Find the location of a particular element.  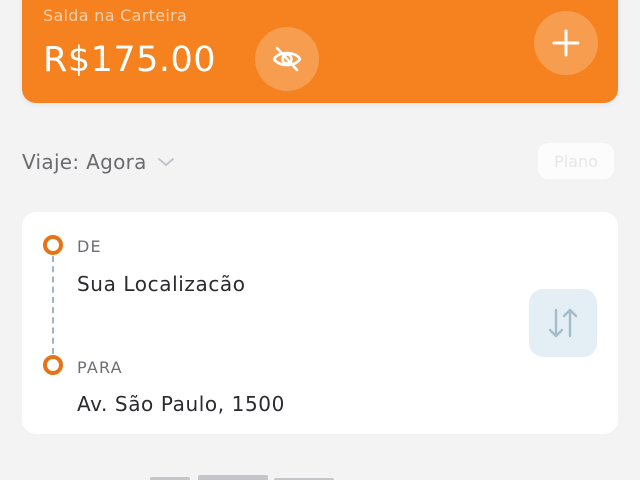

trip-time-selector: Viaje: Agora is located at coordinates (98, 162).